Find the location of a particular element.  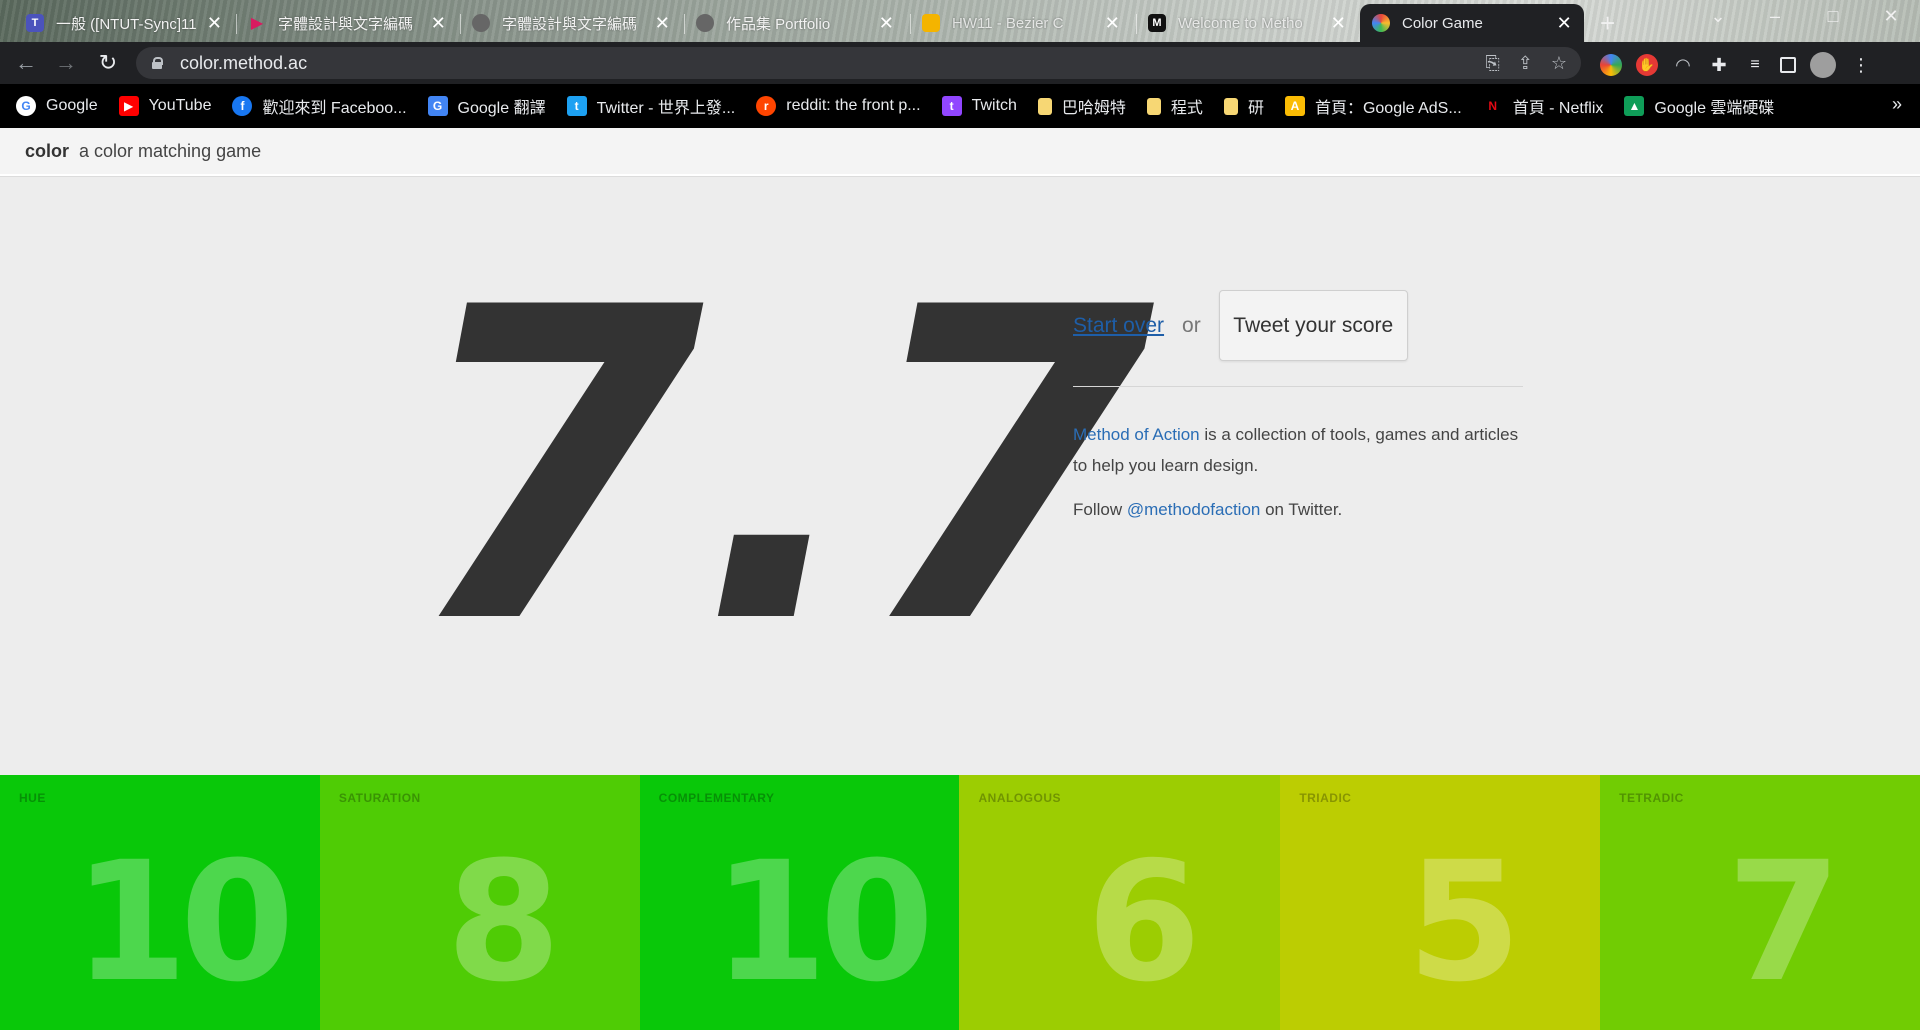

tab-portfolio: 作品集 Portfolio ✕ is located at coordinates (795, 23).